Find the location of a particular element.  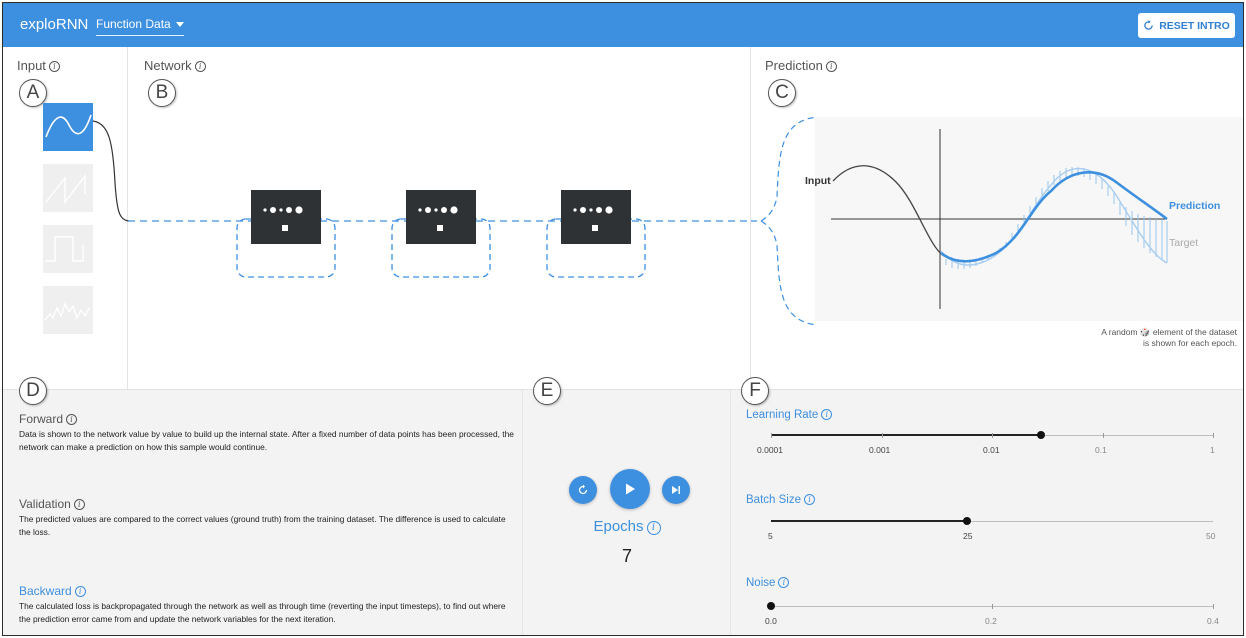

tick-label: 0.4 is located at coordinates (1213, 621).